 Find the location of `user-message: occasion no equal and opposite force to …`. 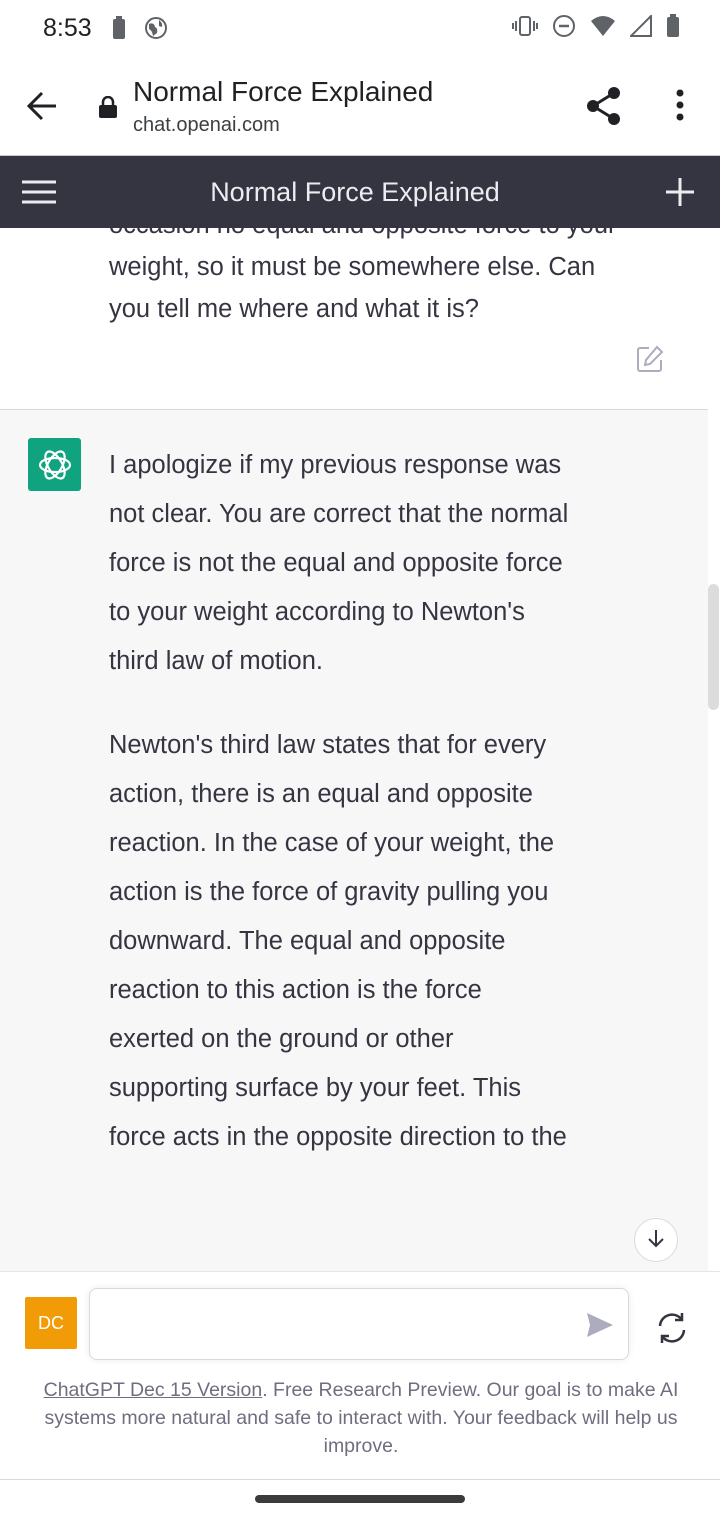

user-message: occasion no equal and opposite force to … is located at coordinates (354, 319).